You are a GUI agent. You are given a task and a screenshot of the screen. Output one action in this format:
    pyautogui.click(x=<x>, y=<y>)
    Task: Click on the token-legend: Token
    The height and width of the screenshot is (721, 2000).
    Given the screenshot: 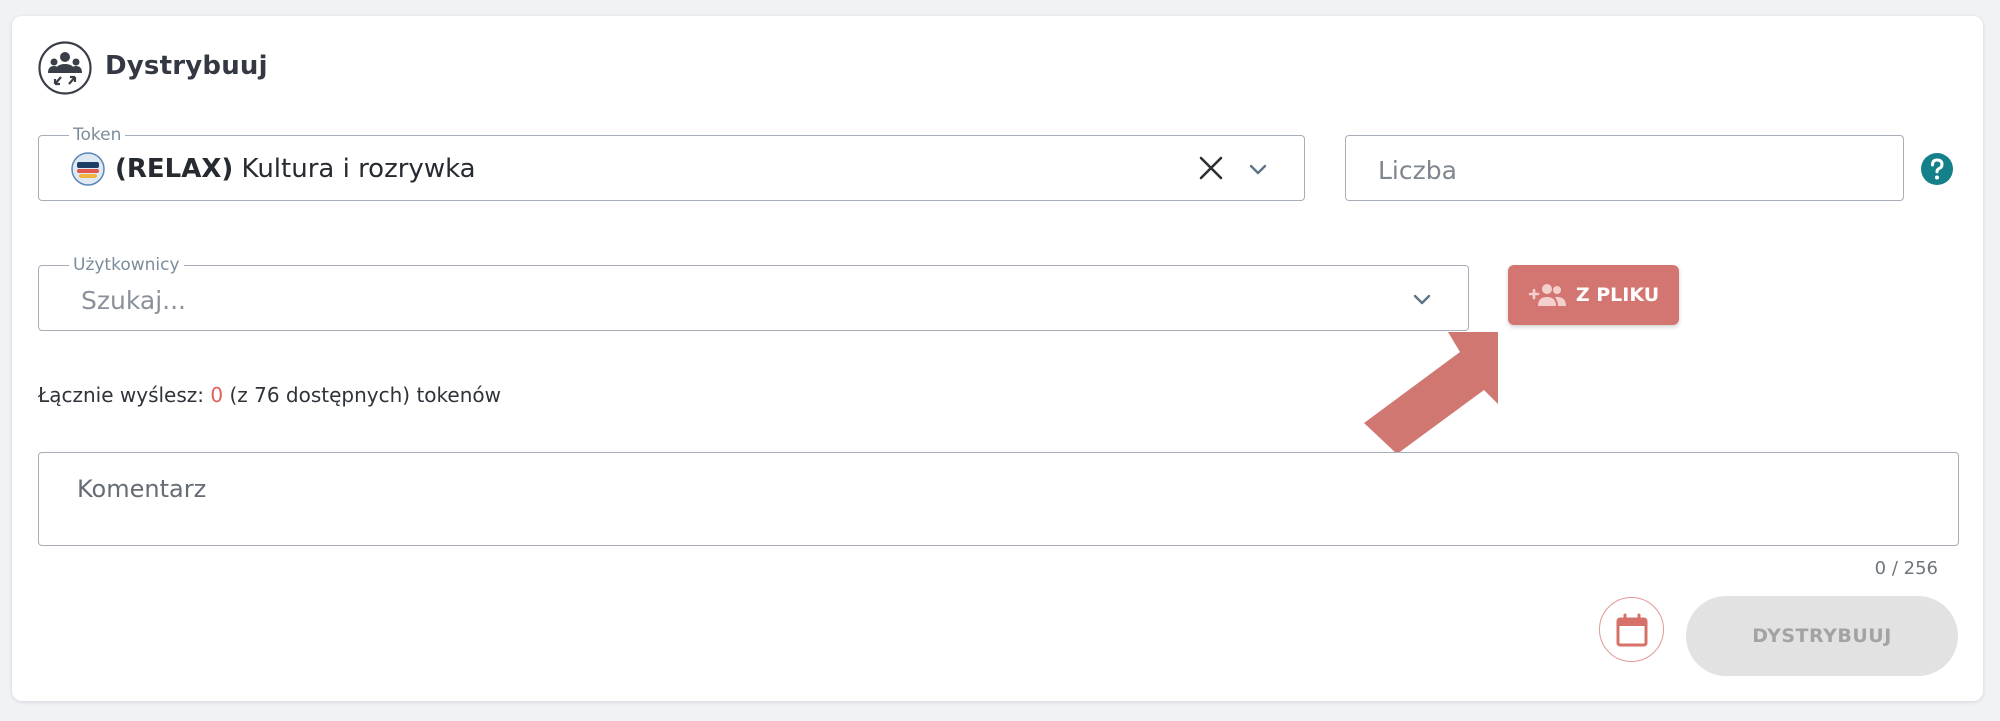 What is the action you would take?
    pyautogui.click(x=97, y=135)
    